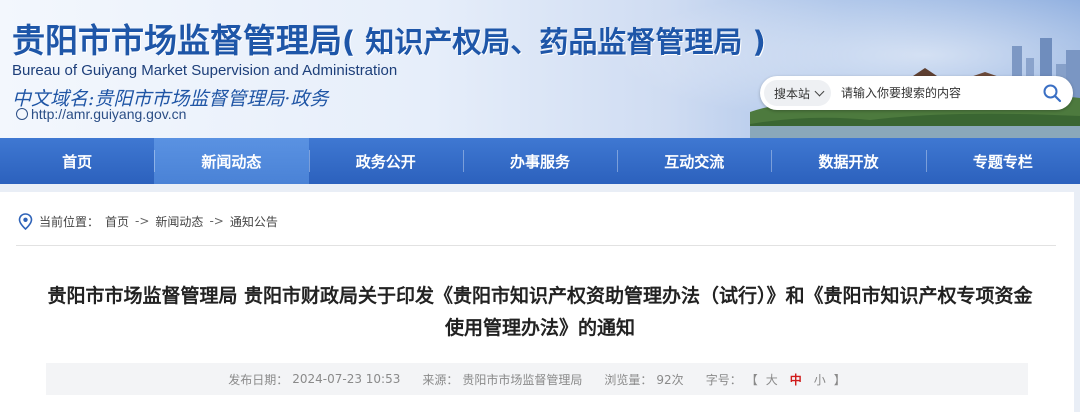  I want to click on site-url: http://amr.guiyang.gov.cn, so click(101, 114).